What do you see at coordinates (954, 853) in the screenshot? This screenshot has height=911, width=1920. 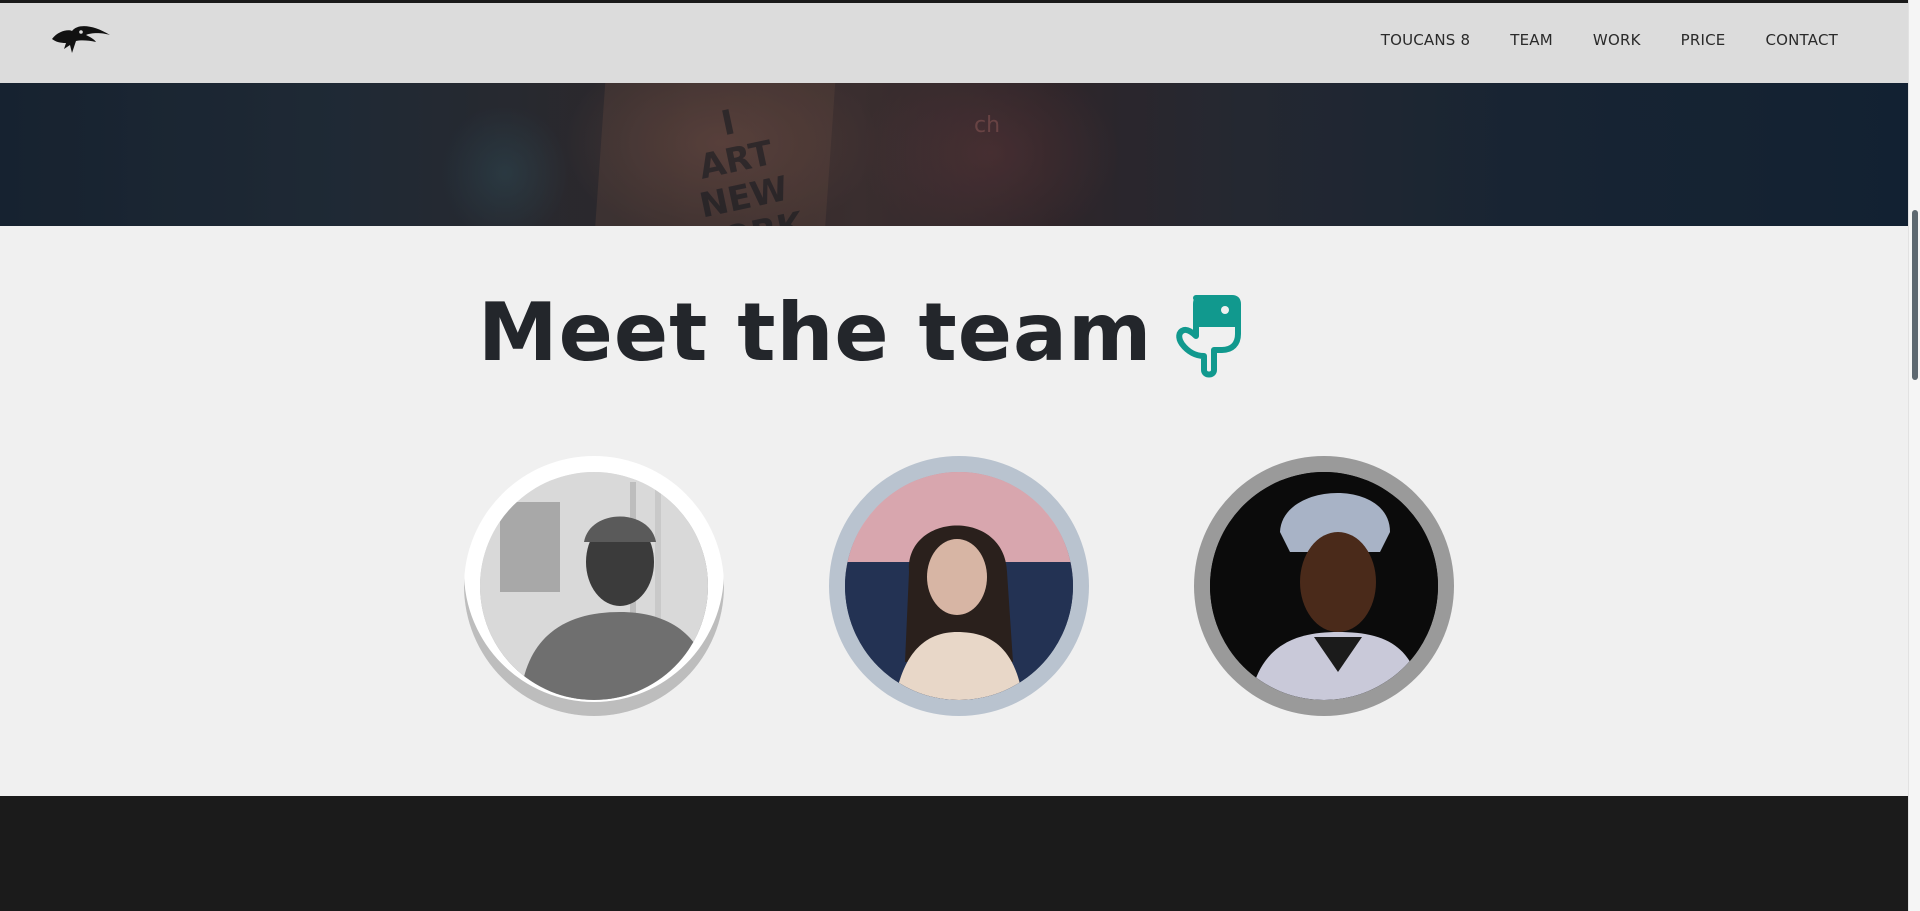 I see `dark-footer-section` at bounding box center [954, 853].